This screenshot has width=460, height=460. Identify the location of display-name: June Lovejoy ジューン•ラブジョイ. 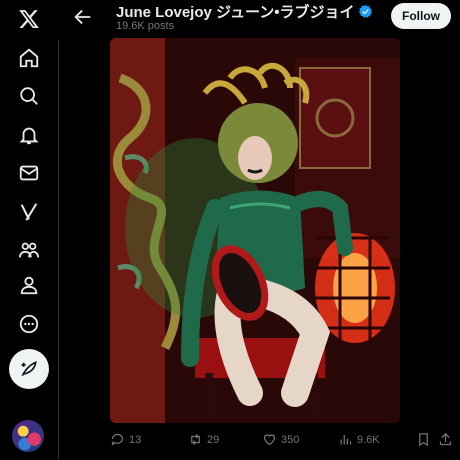
(235, 12).